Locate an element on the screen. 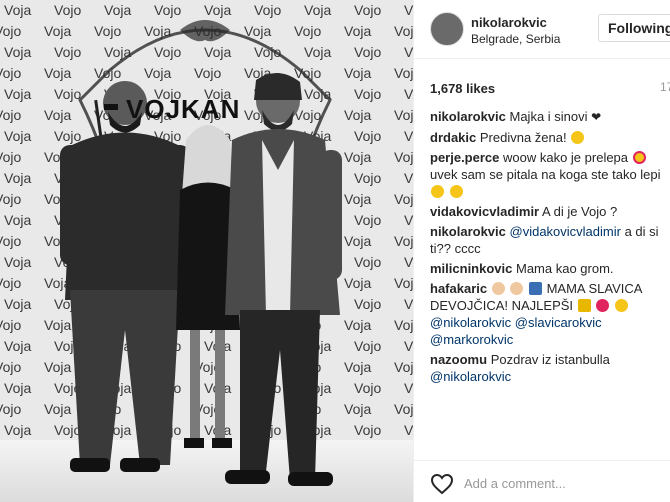 The width and height of the screenshot is (670, 502). grin-emoji-icon is located at coordinates (437, 191).